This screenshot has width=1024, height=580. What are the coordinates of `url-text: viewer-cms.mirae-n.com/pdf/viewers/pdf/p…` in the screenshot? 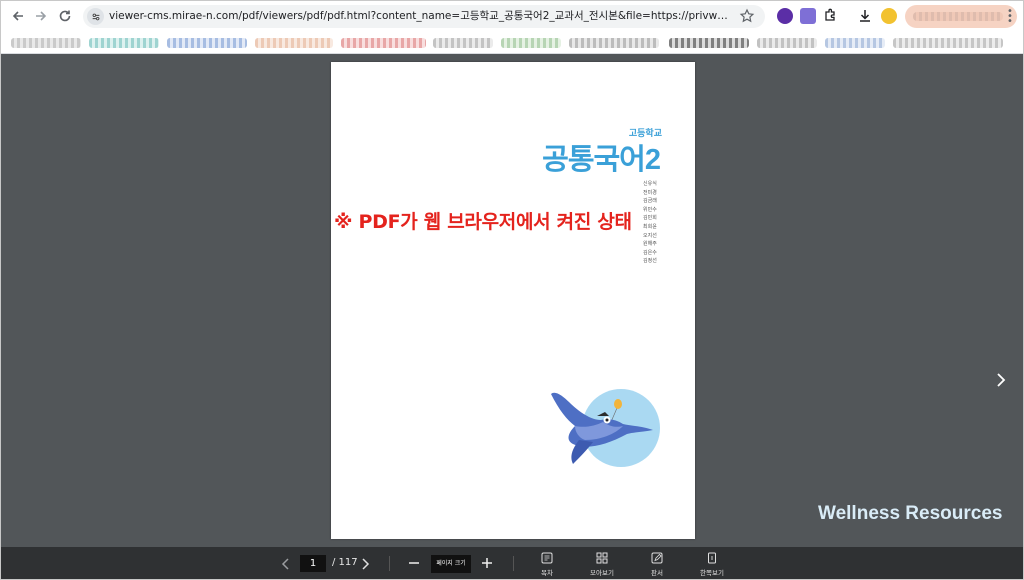 It's located at (419, 16).